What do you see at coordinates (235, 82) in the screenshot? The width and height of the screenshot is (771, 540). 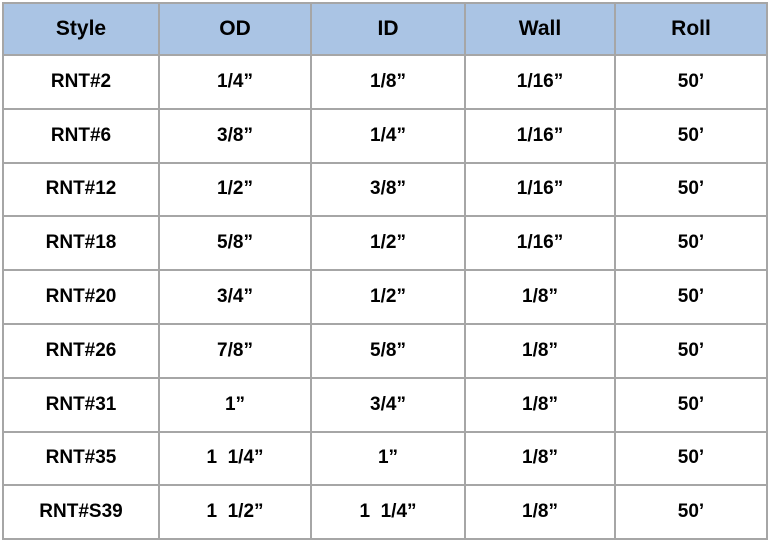 I see `cell-od: 1/4”` at bounding box center [235, 82].